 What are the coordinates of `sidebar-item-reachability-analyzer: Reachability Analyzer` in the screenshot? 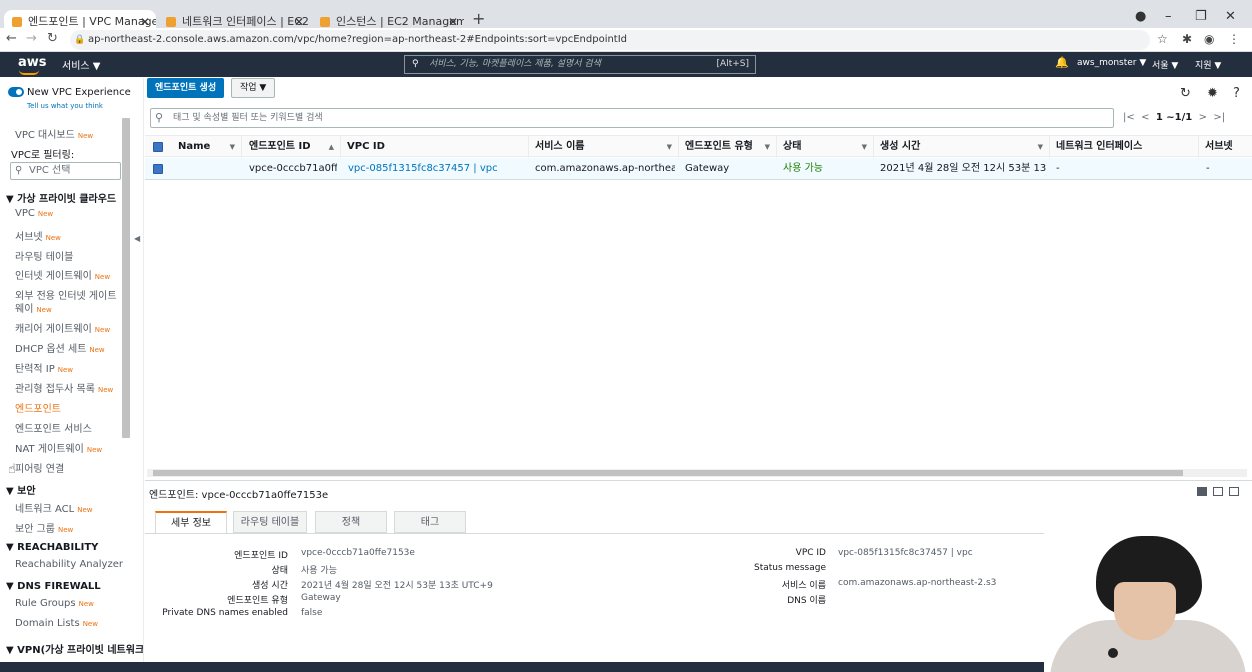 It's located at (69, 564).